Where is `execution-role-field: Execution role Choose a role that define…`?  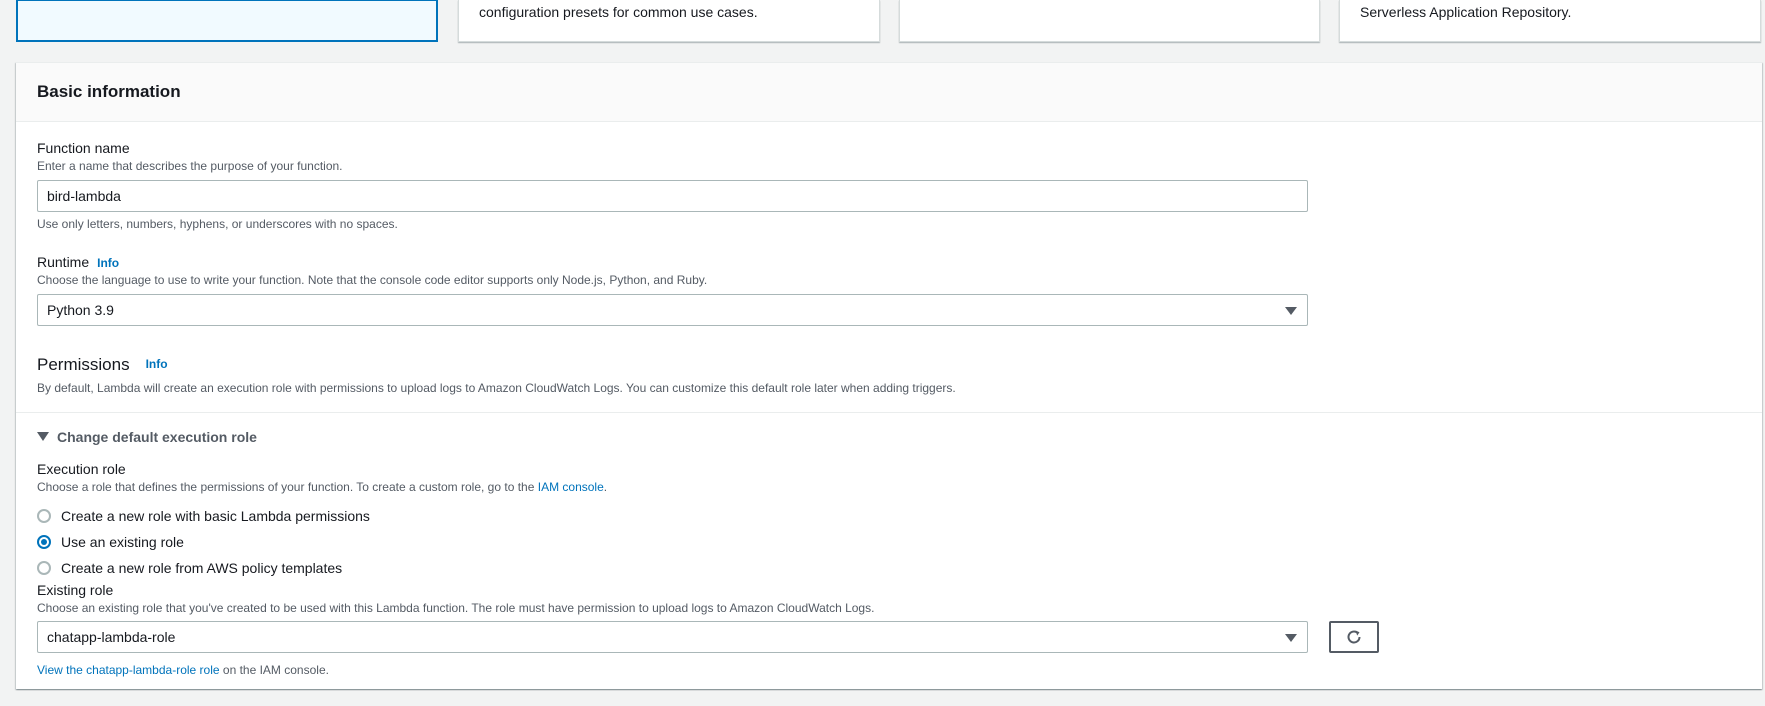 execution-role-field: Execution role Choose a role that define… is located at coordinates (322, 477).